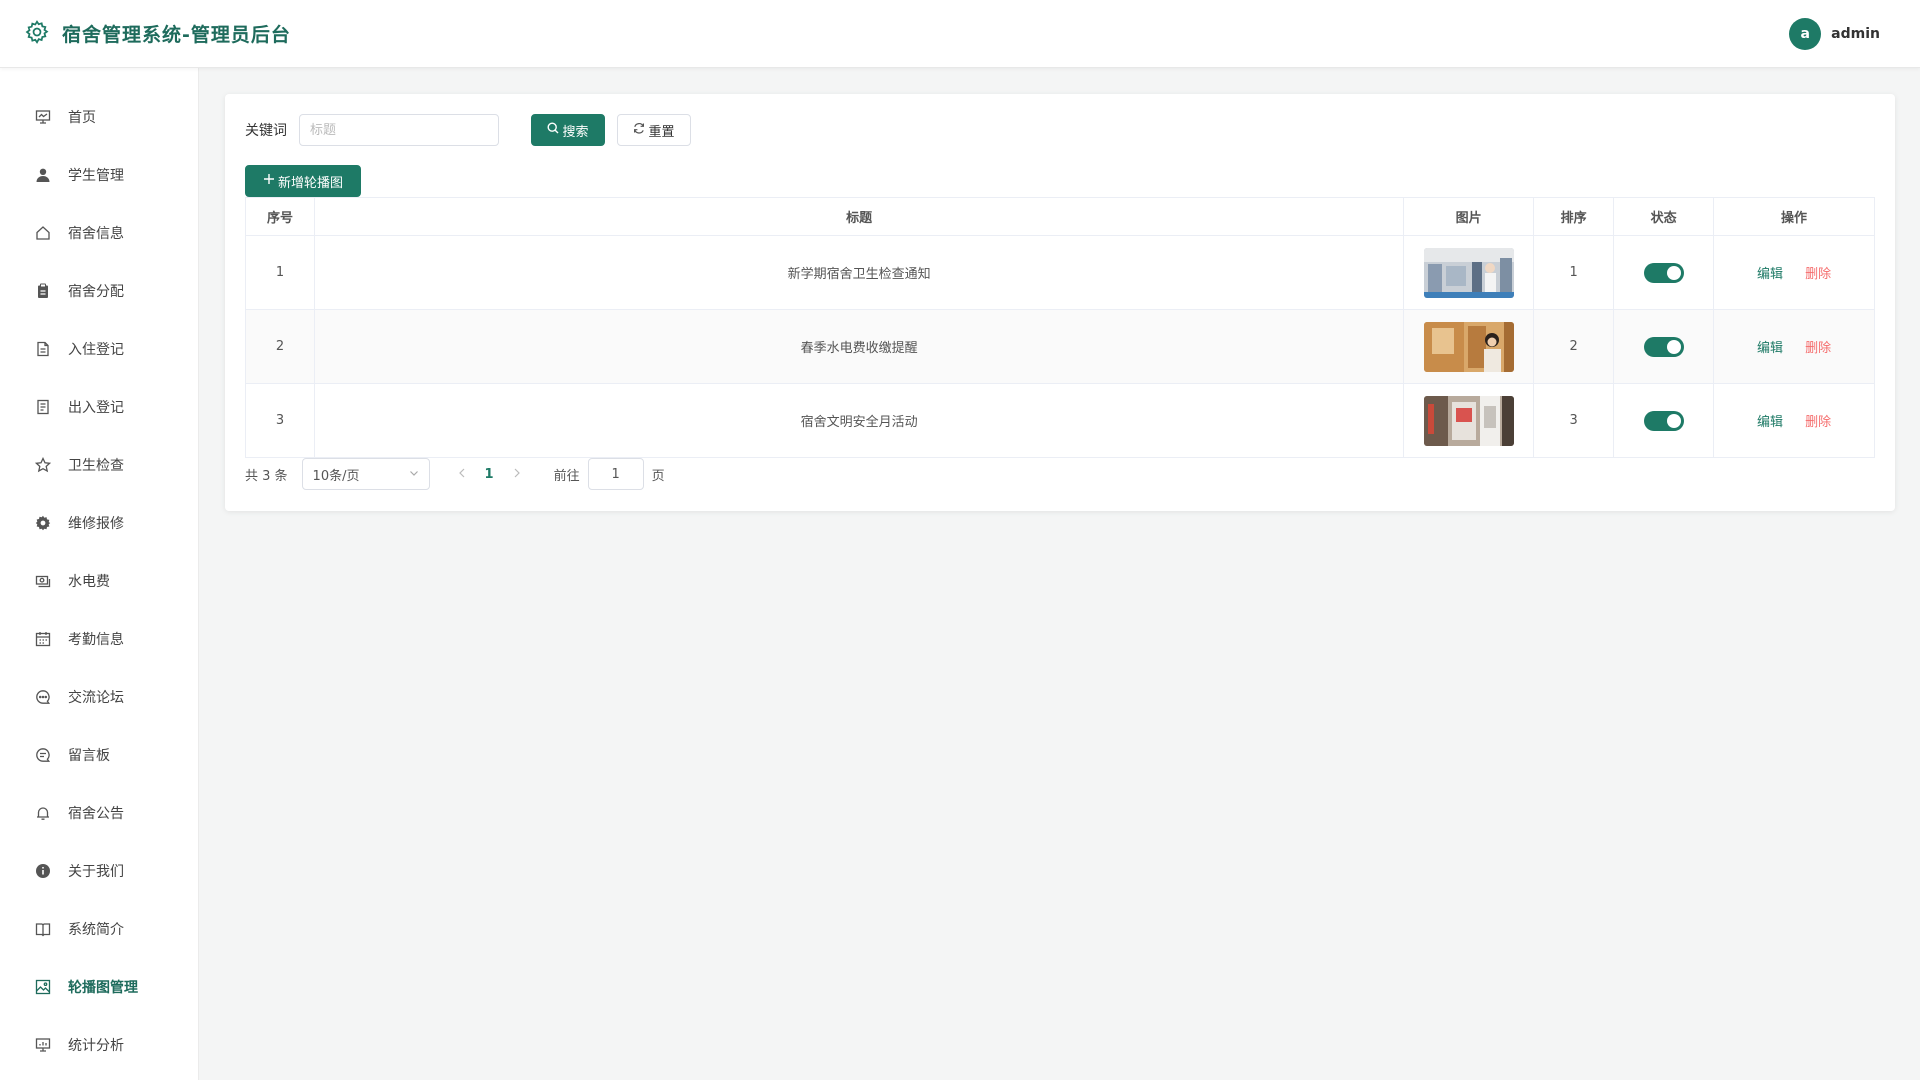  Describe the element at coordinates (960, 34) in the screenshot. I see `top-header: 宿舍管理系统-管理员后台 a admin` at that location.